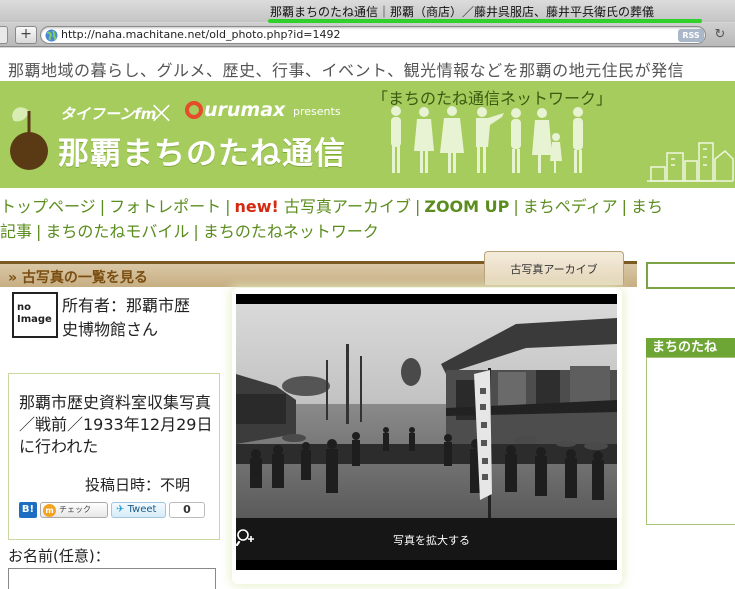  I want to click on nav-articles: 記事, so click(16, 231).